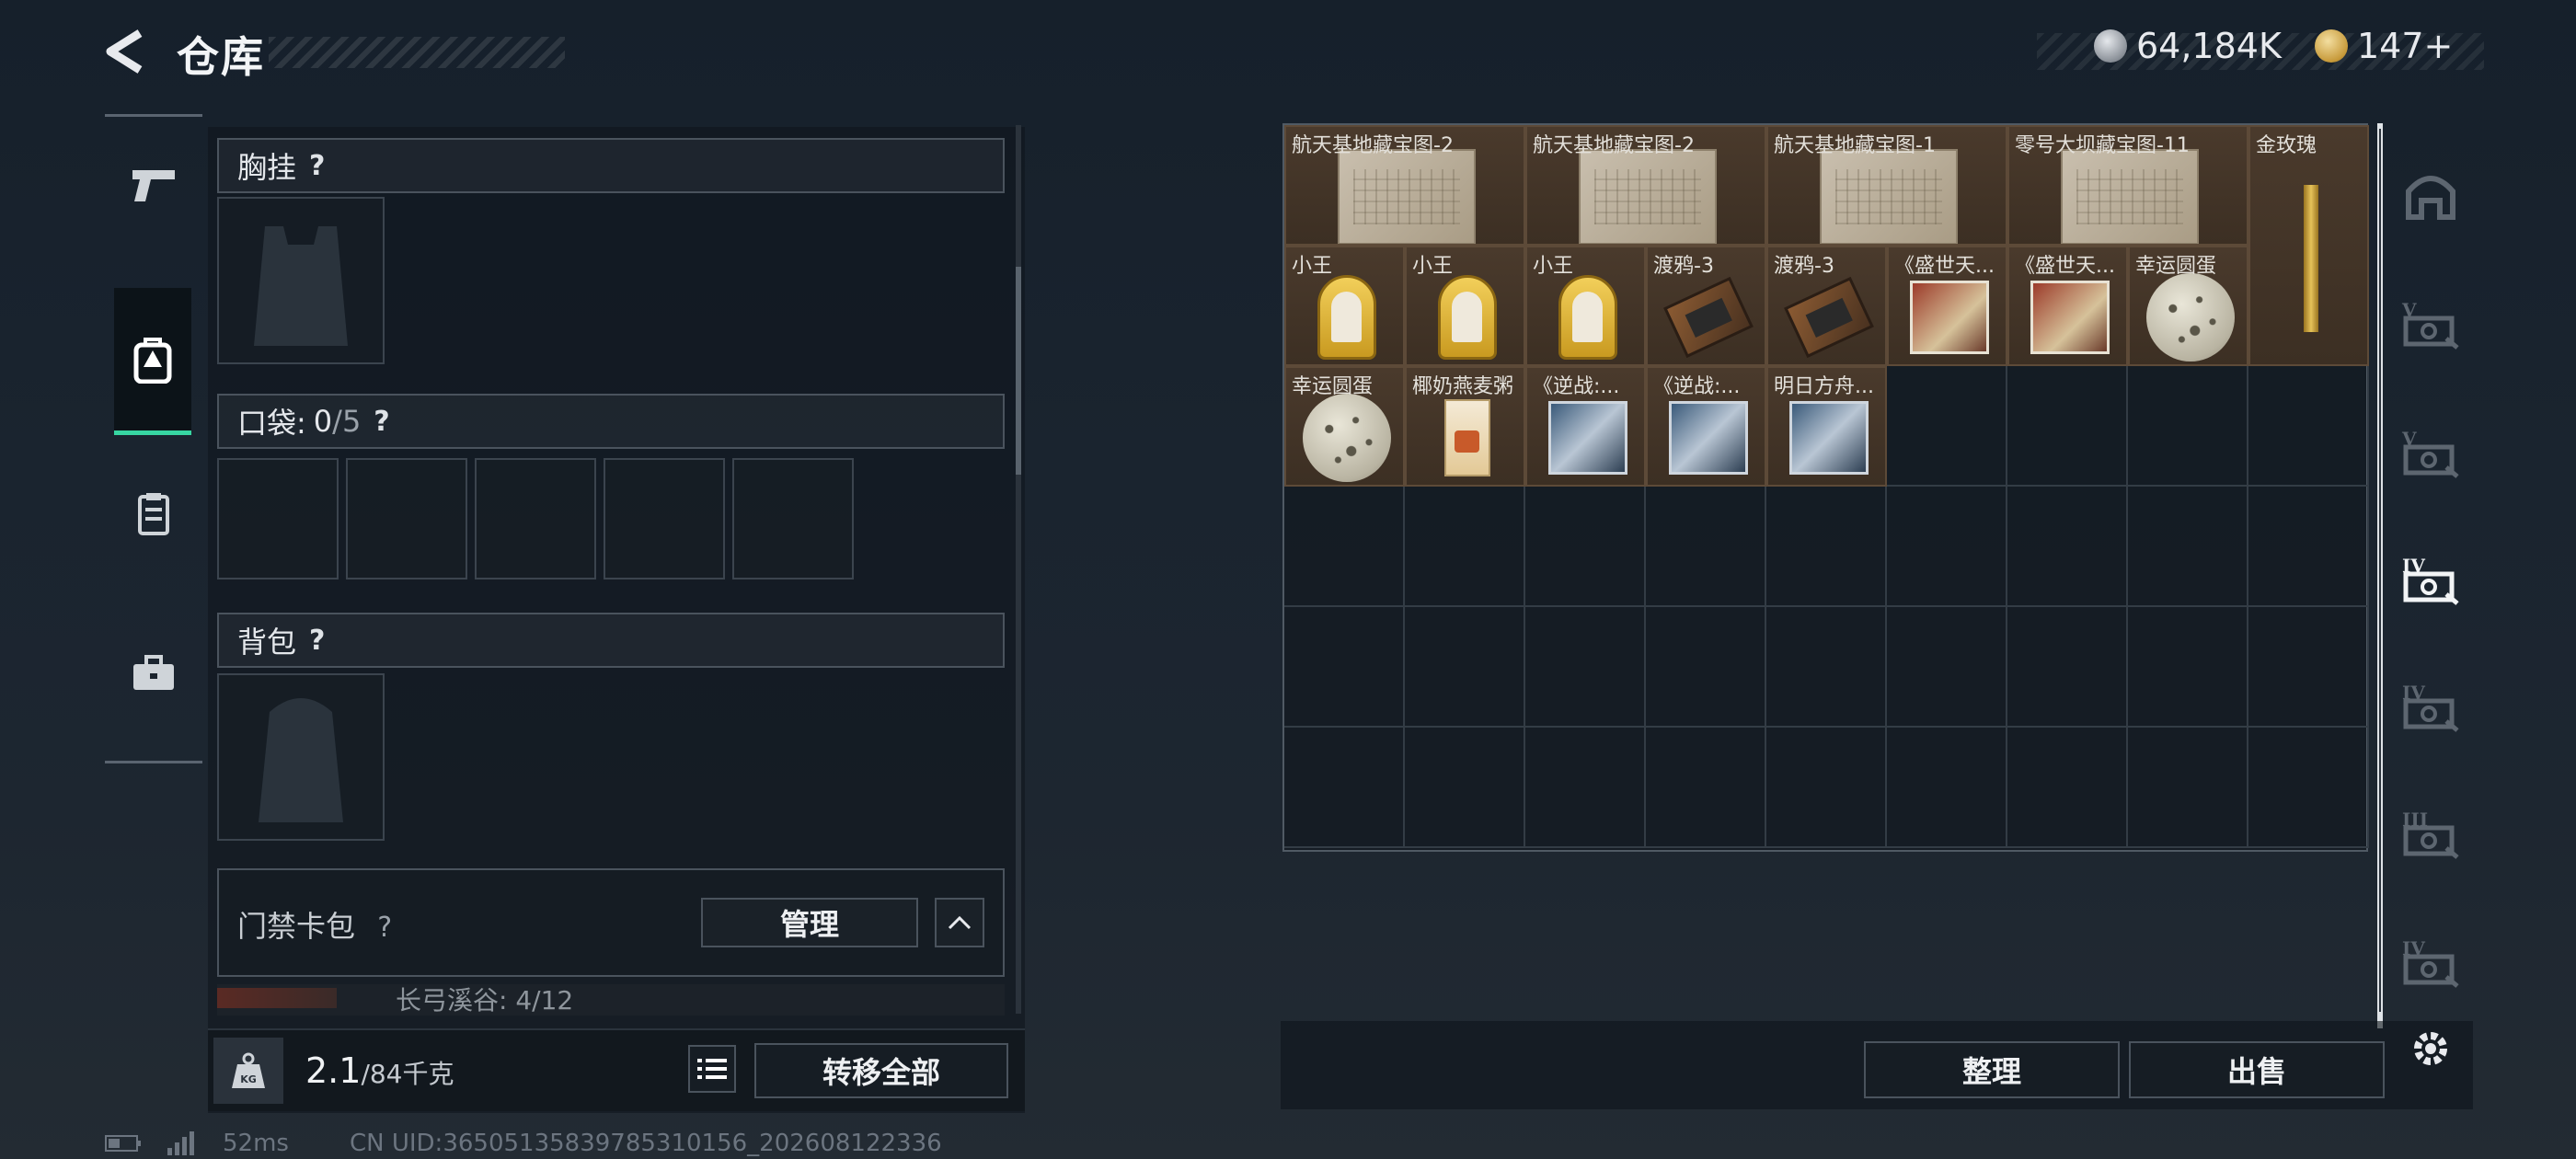 This screenshot has width=2576, height=1159. I want to click on nav-weapons, so click(153, 186).